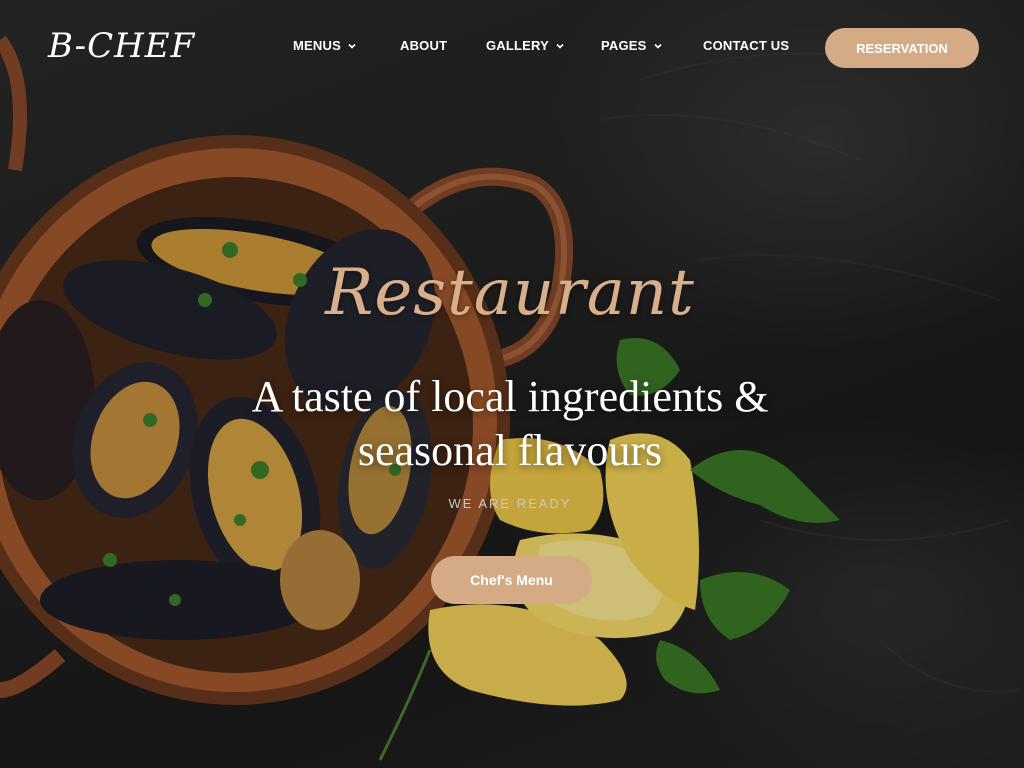 The image size is (1024, 768). I want to click on nav-about: ABOUT, so click(423, 45).